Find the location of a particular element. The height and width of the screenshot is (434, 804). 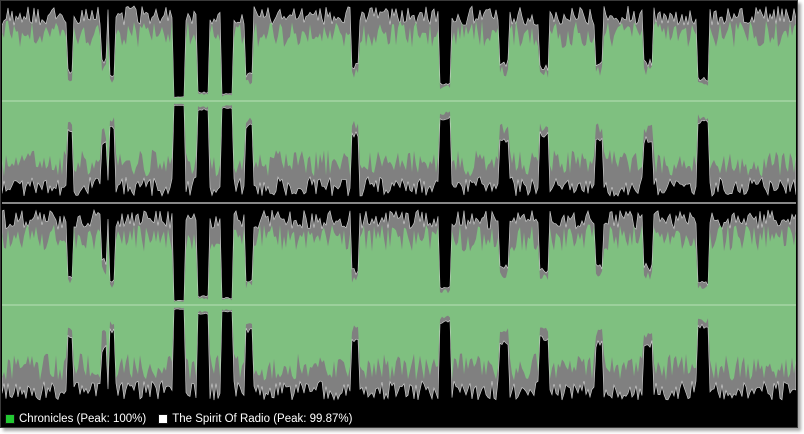

legend-label-spirit-of-radio: The Spirit Of Radio (Peak: 99.87%) is located at coordinates (262, 419).